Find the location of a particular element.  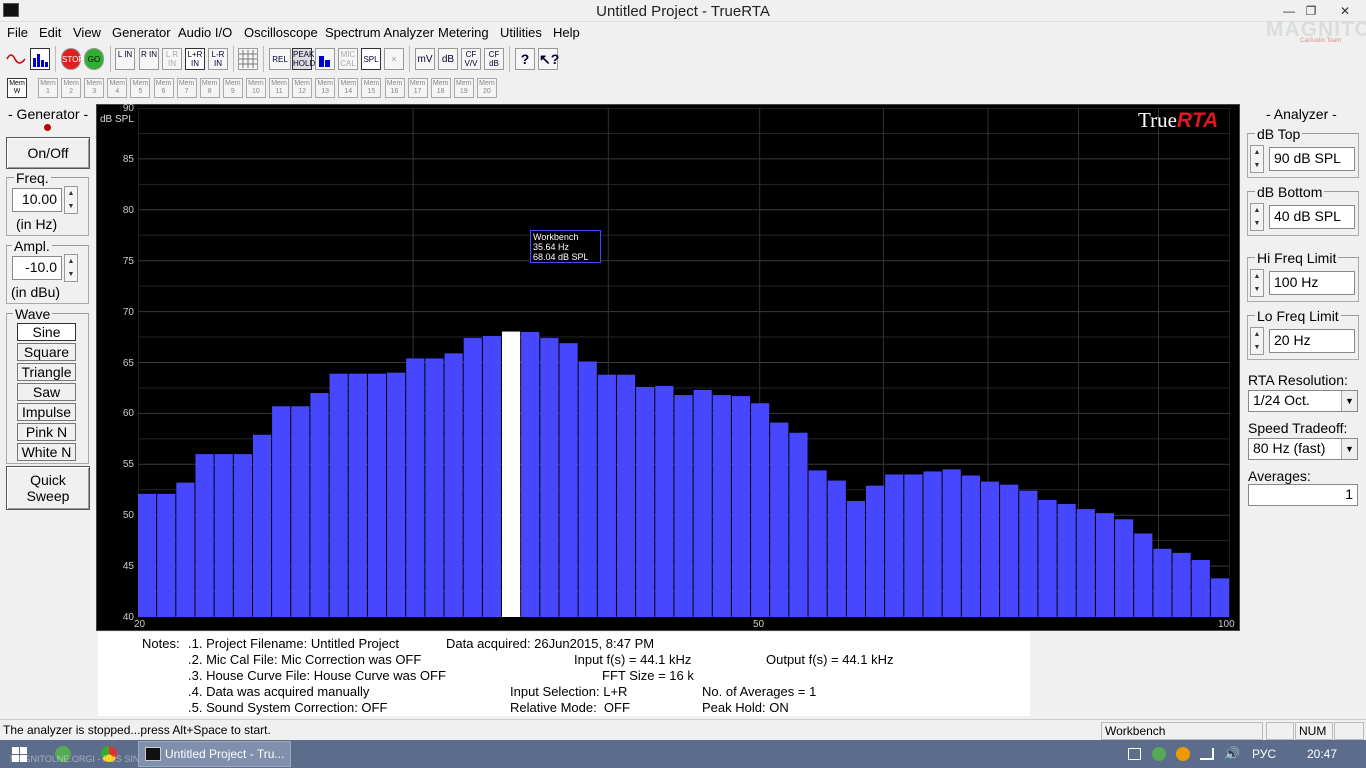

wave-sine-button: Sine is located at coordinates (46, 332).